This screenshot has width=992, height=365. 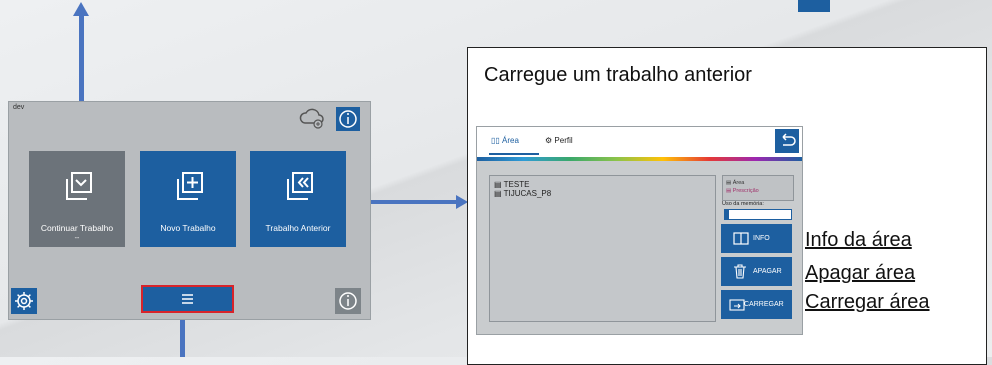 I want to click on memory-usage-label: Uso da memória:, so click(x=743, y=204).